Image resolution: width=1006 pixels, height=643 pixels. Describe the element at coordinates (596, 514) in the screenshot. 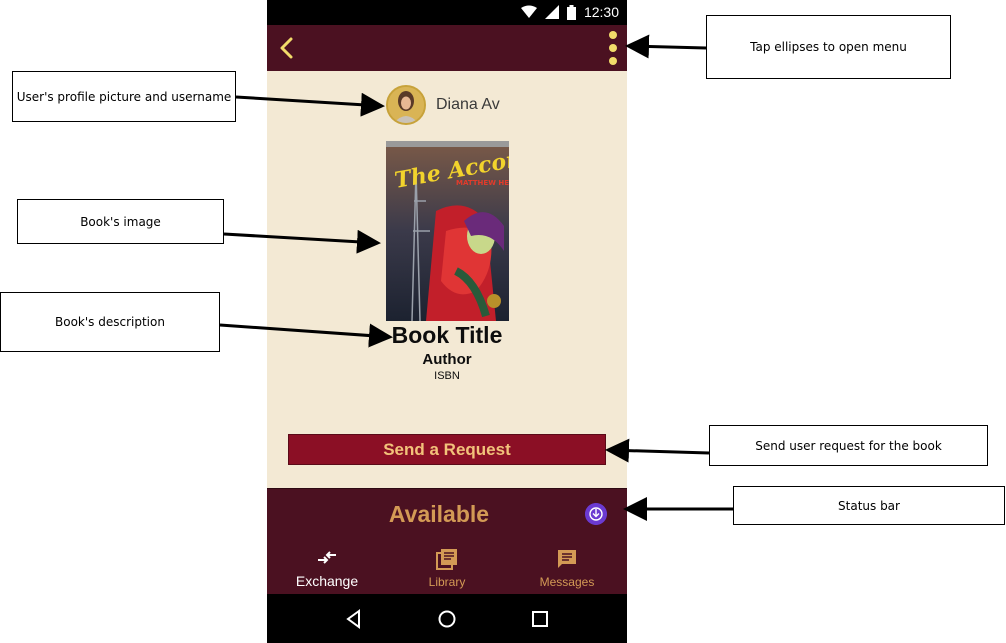

I see `download-circle-icon` at that location.